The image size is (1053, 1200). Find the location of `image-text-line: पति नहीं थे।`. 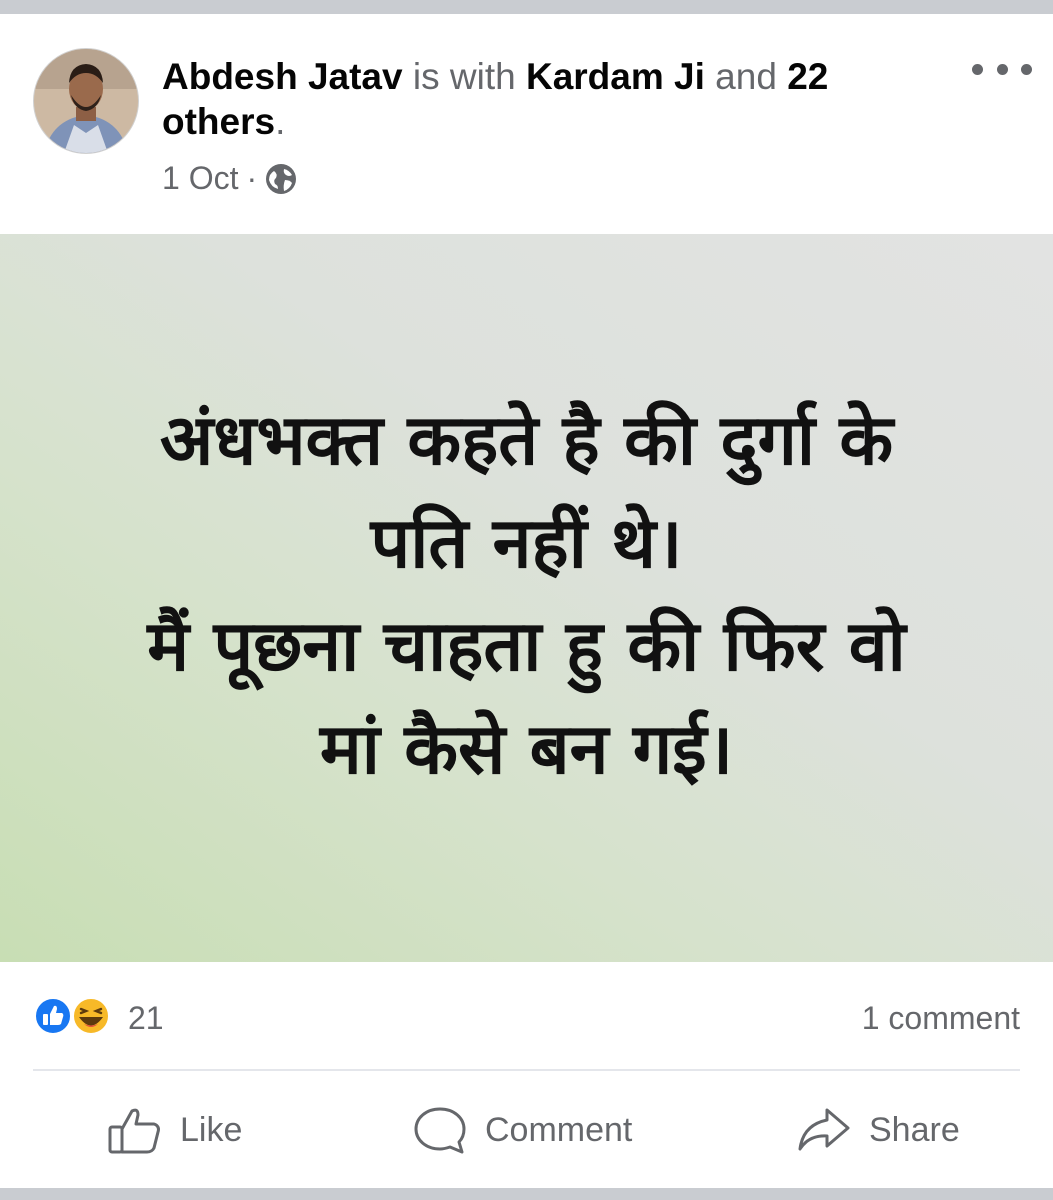

image-text-line: पति नहीं थे। is located at coordinates (526, 543).